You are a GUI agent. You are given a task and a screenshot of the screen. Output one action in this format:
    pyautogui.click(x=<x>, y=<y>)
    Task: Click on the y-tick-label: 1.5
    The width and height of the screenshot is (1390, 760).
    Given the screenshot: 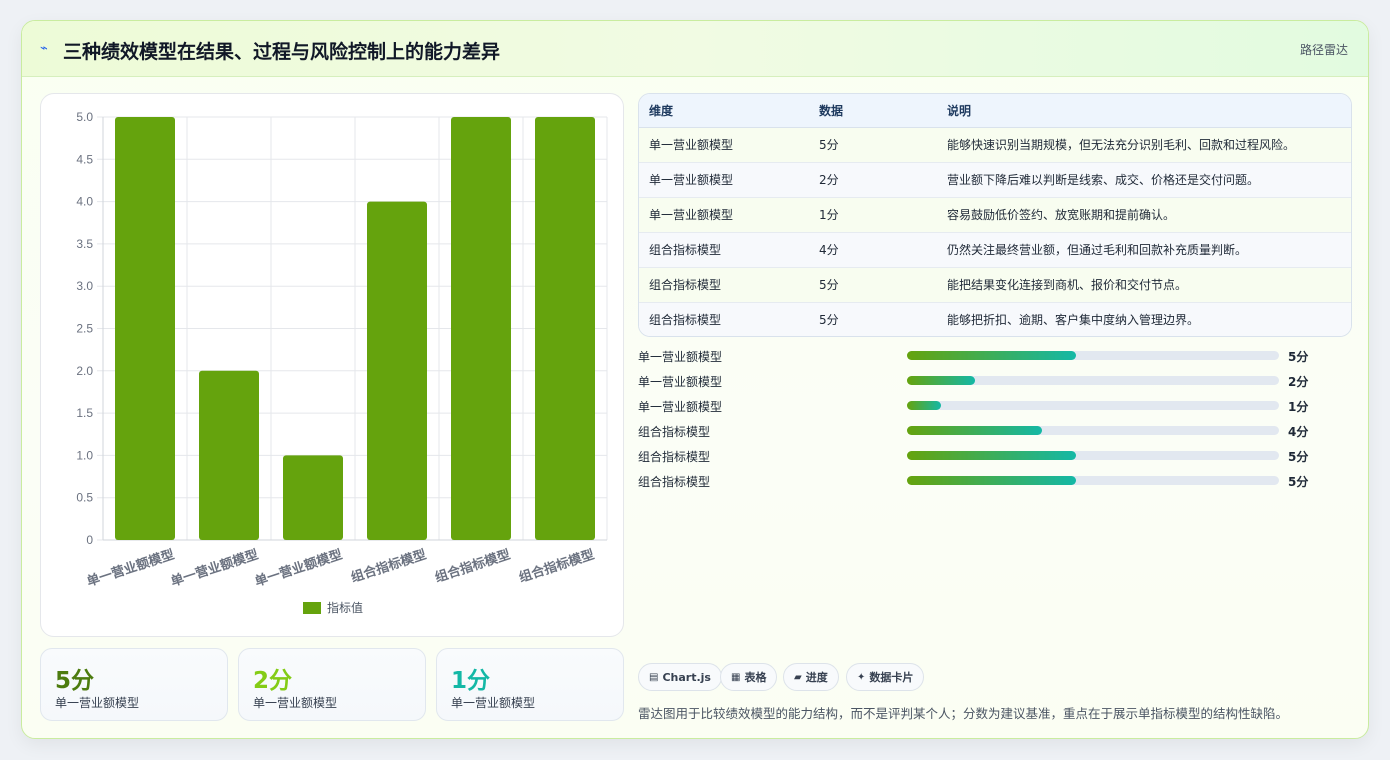 What is the action you would take?
    pyautogui.click(x=84, y=413)
    